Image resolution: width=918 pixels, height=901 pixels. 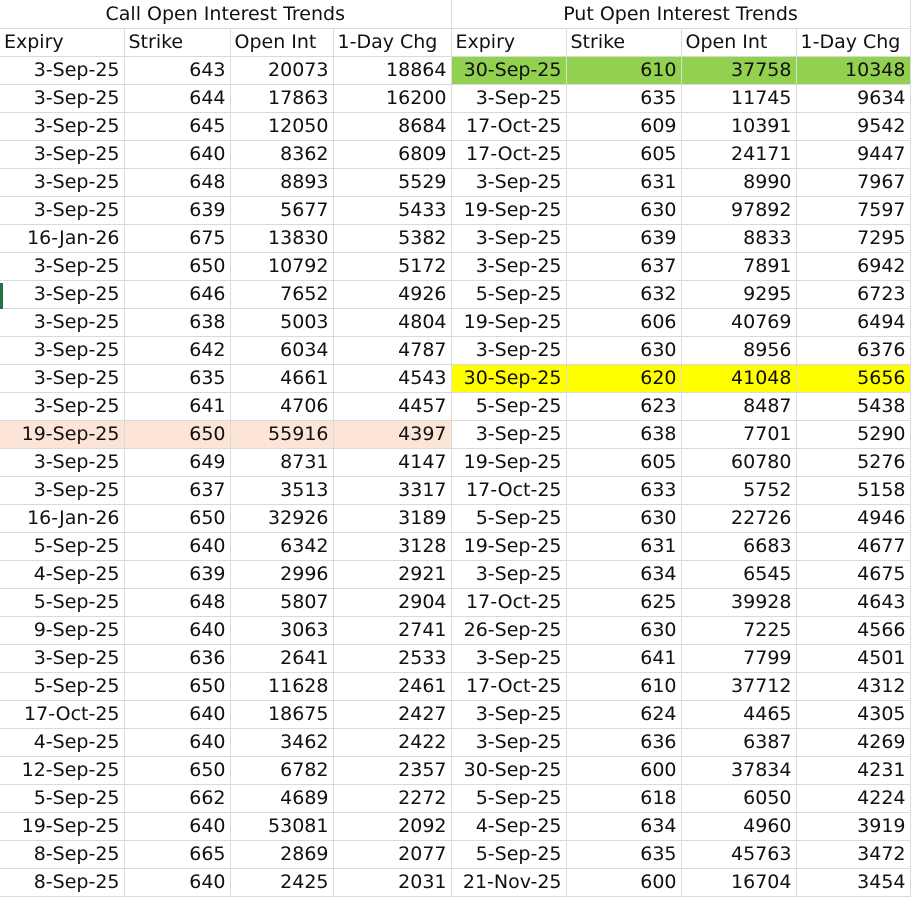 I want to click on put-strike-cell: 638, so click(x=624, y=434).